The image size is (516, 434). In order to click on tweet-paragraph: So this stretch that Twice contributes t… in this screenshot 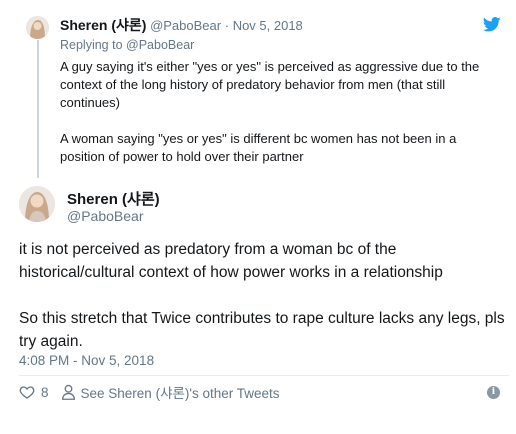, I will do `click(262, 330)`.